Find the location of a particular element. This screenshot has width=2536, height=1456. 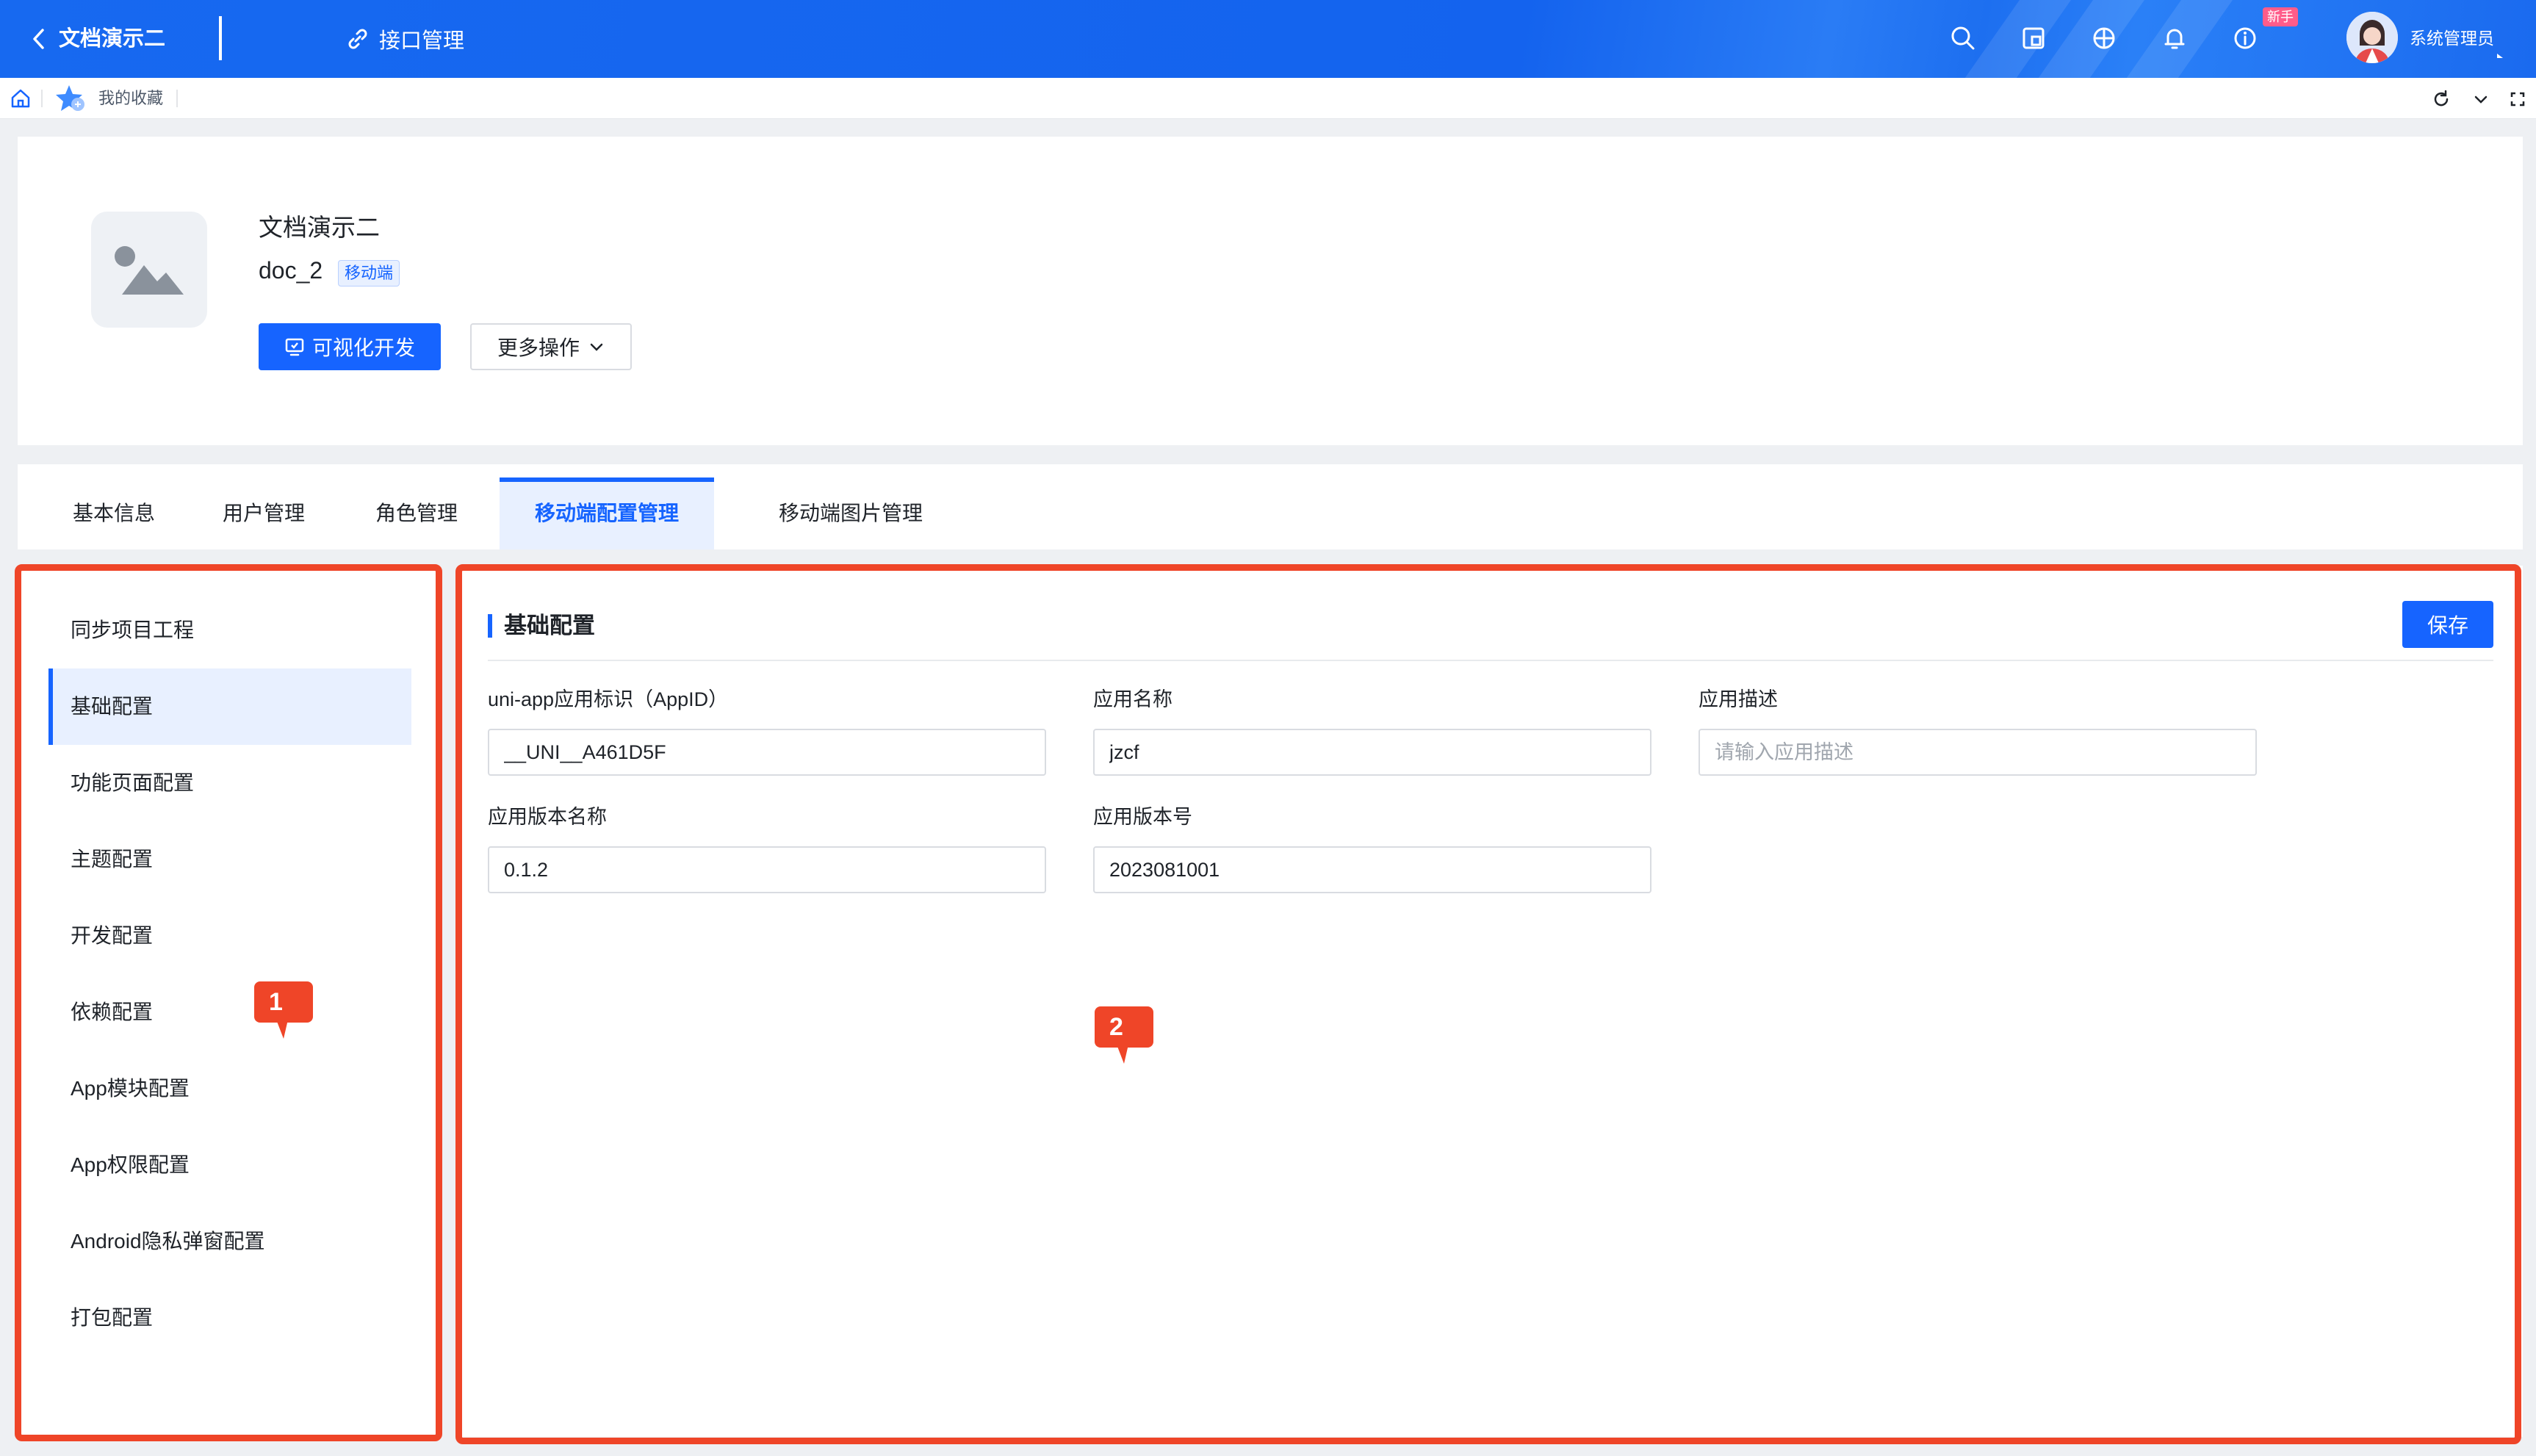

avatar-icon is located at coordinates (2372, 37).